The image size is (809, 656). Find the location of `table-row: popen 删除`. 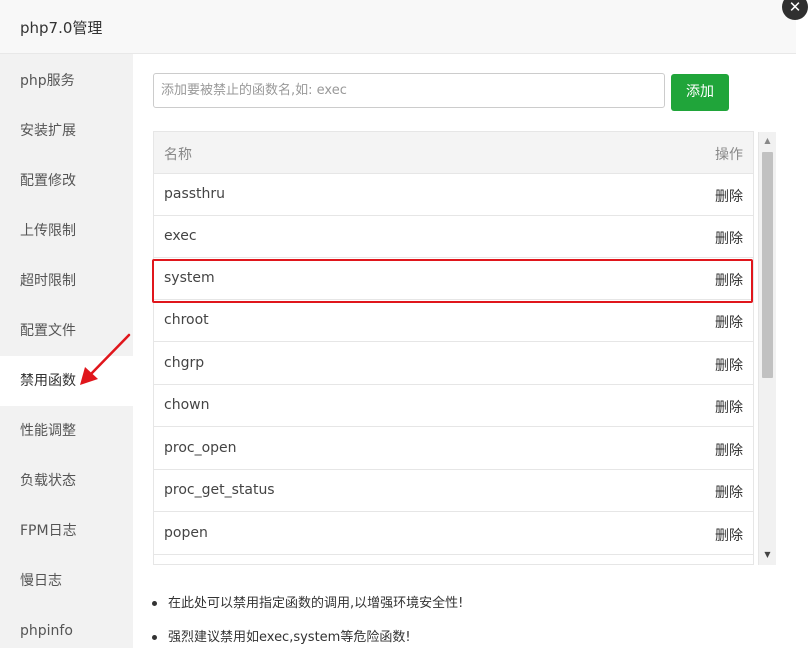

table-row: popen 删除 is located at coordinates (453, 534).